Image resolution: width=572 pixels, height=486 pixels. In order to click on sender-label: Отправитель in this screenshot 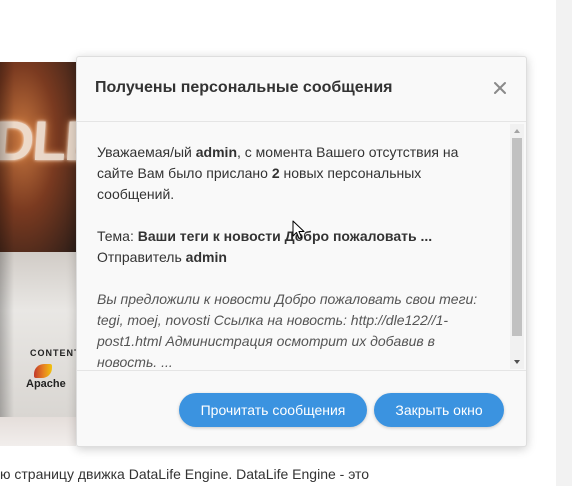, I will do `click(141, 257)`.